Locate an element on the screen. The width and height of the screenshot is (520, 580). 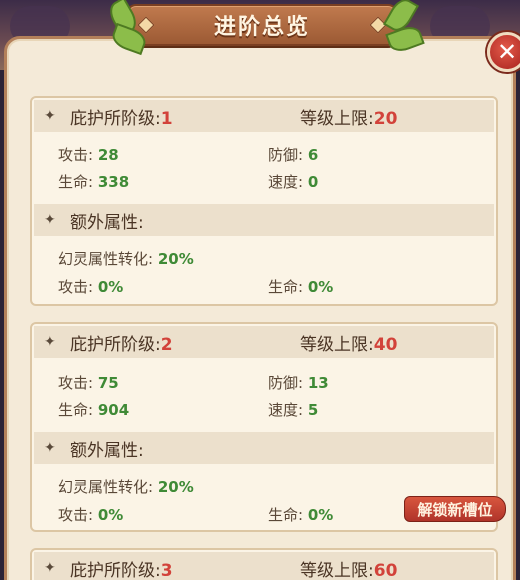
stat-attack: 攻击: 28 is located at coordinates (88, 155).